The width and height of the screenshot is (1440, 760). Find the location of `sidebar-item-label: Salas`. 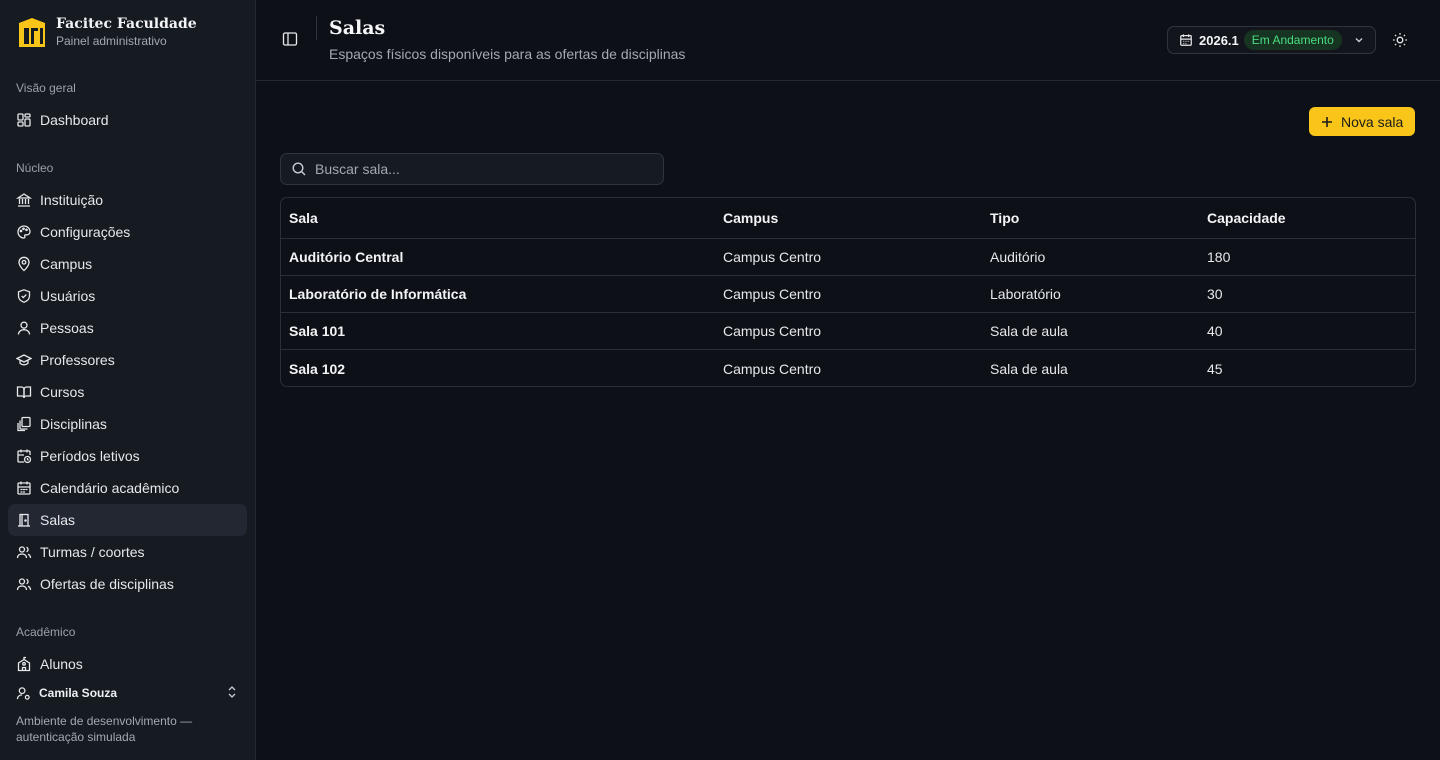

sidebar-item-label: Salas is located at coordinates (58, 520).